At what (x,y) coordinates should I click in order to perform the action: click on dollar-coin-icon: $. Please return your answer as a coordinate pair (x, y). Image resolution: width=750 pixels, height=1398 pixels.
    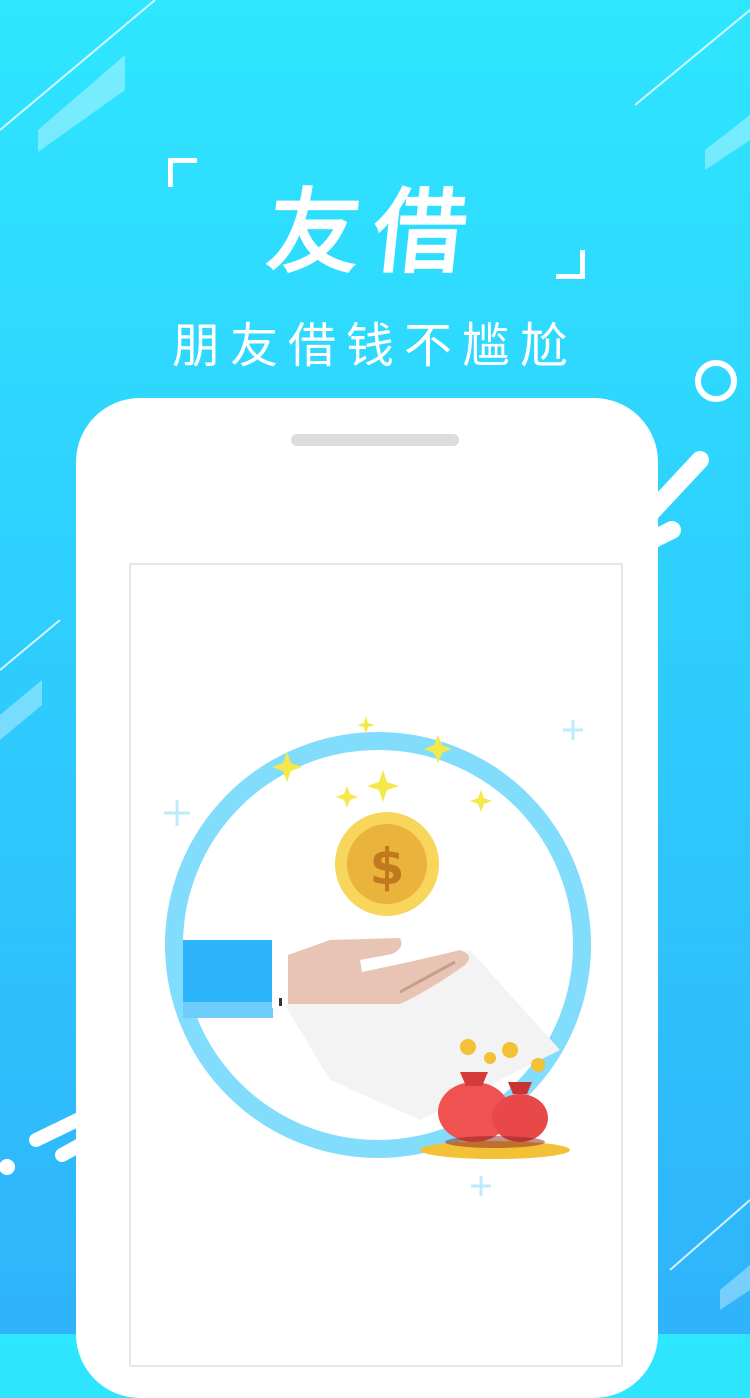
    Looking at the image, I should click on (387, 864).